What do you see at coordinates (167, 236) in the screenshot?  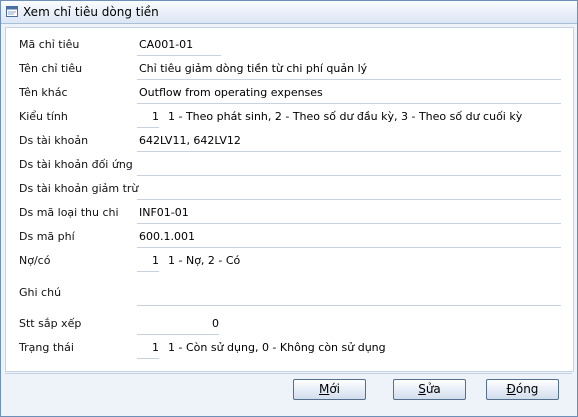 I see `ds-ma-phi-value: 600.1.001` at bounding box center [167, 236].